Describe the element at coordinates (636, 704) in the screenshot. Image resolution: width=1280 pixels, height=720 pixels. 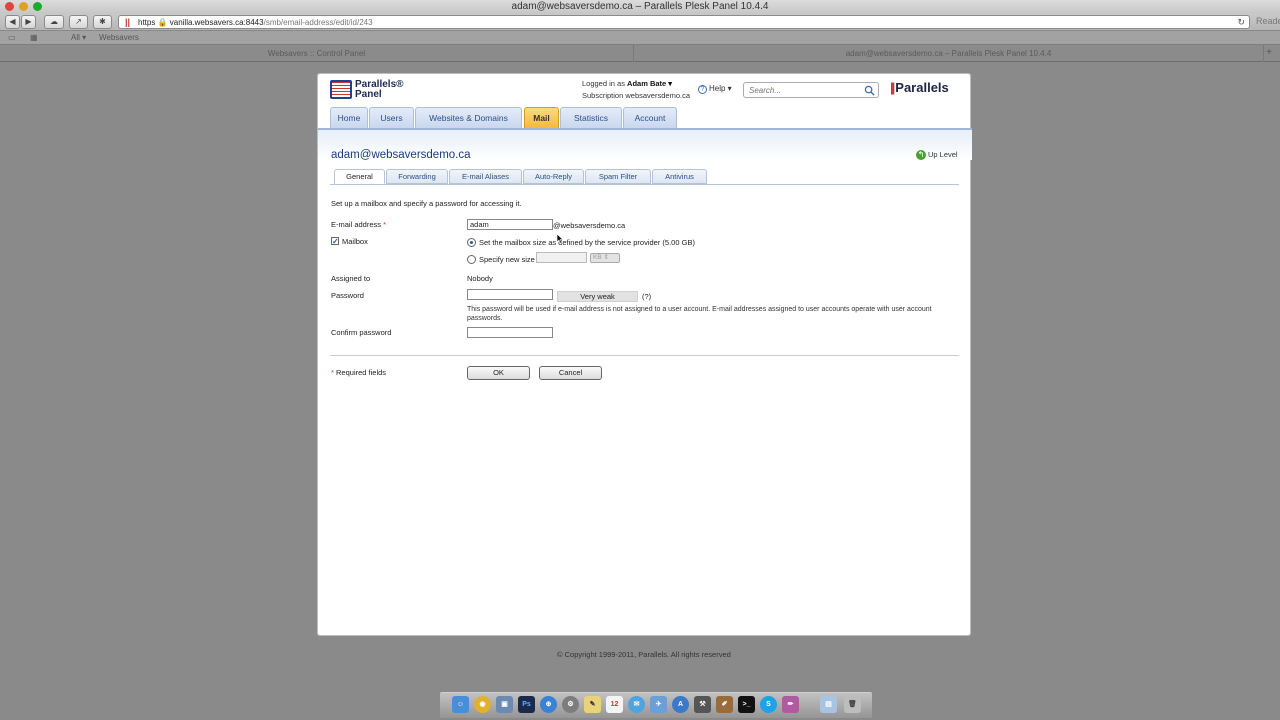
I see `messages-icon: ✉` at that location.